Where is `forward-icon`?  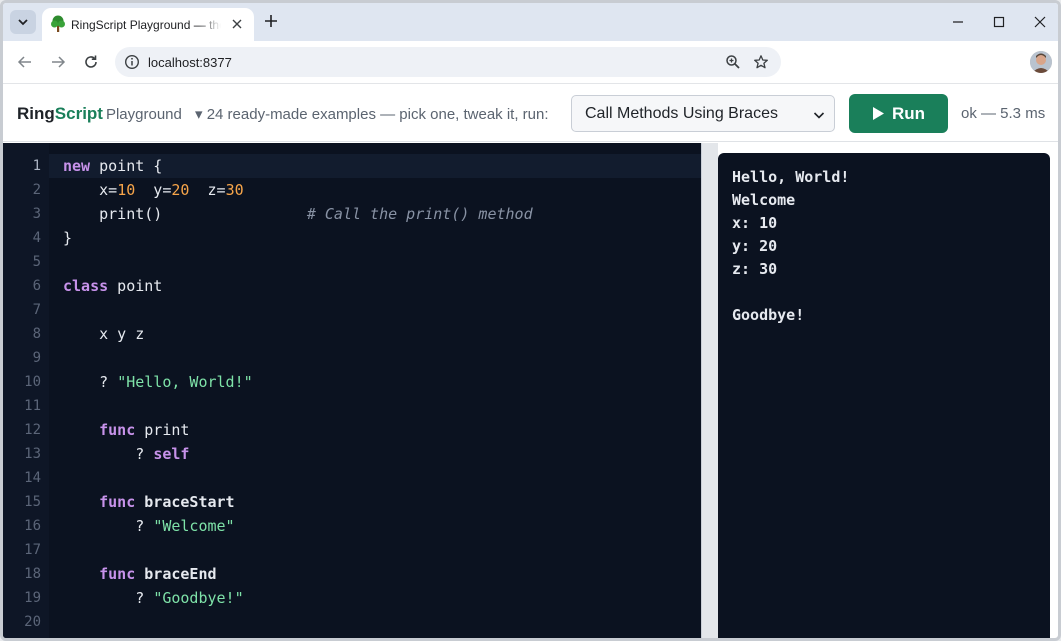
forward-icon is located at coordinates (58, 62).